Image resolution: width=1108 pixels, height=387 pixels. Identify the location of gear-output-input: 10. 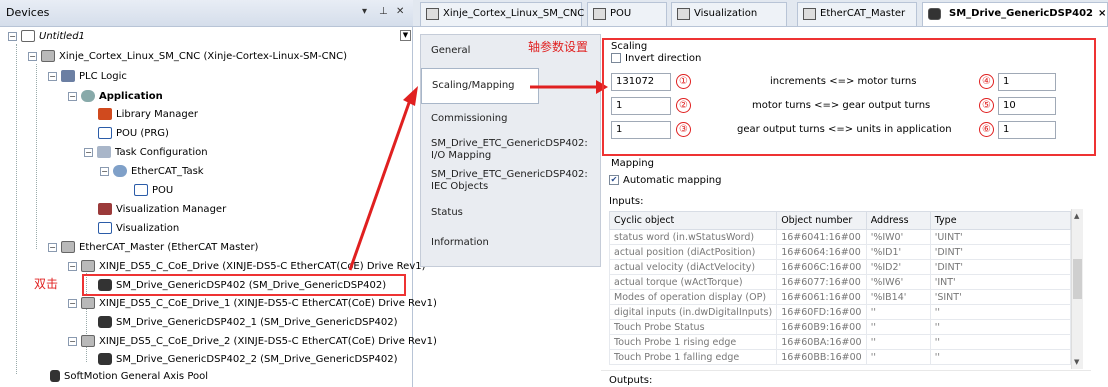
(1027, 106).